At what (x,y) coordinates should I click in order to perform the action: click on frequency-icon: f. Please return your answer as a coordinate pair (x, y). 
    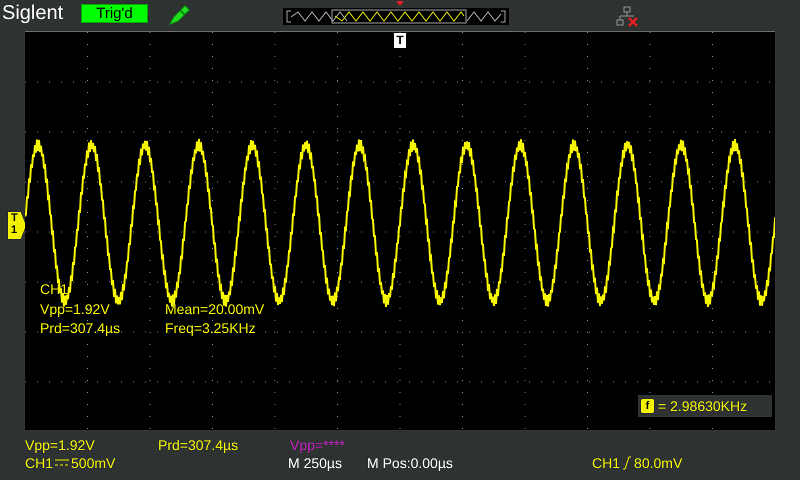
    Looking at the image, I should click on (647, 406).